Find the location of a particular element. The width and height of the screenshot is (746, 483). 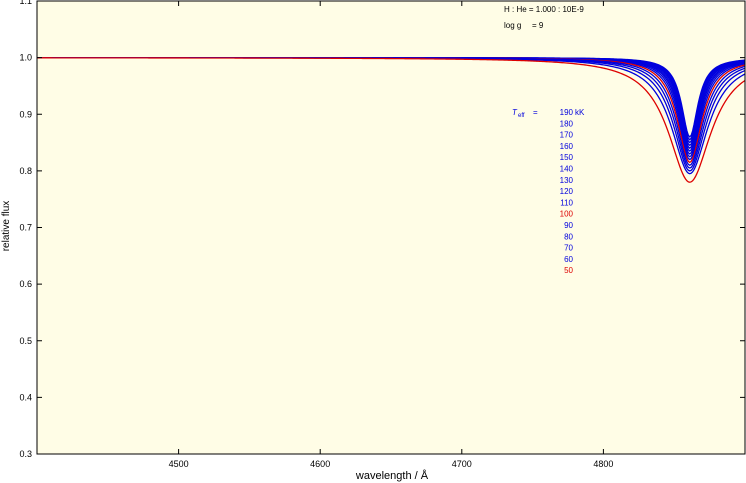

legend-entry-80: 80 is located at coordinates (568, 236).